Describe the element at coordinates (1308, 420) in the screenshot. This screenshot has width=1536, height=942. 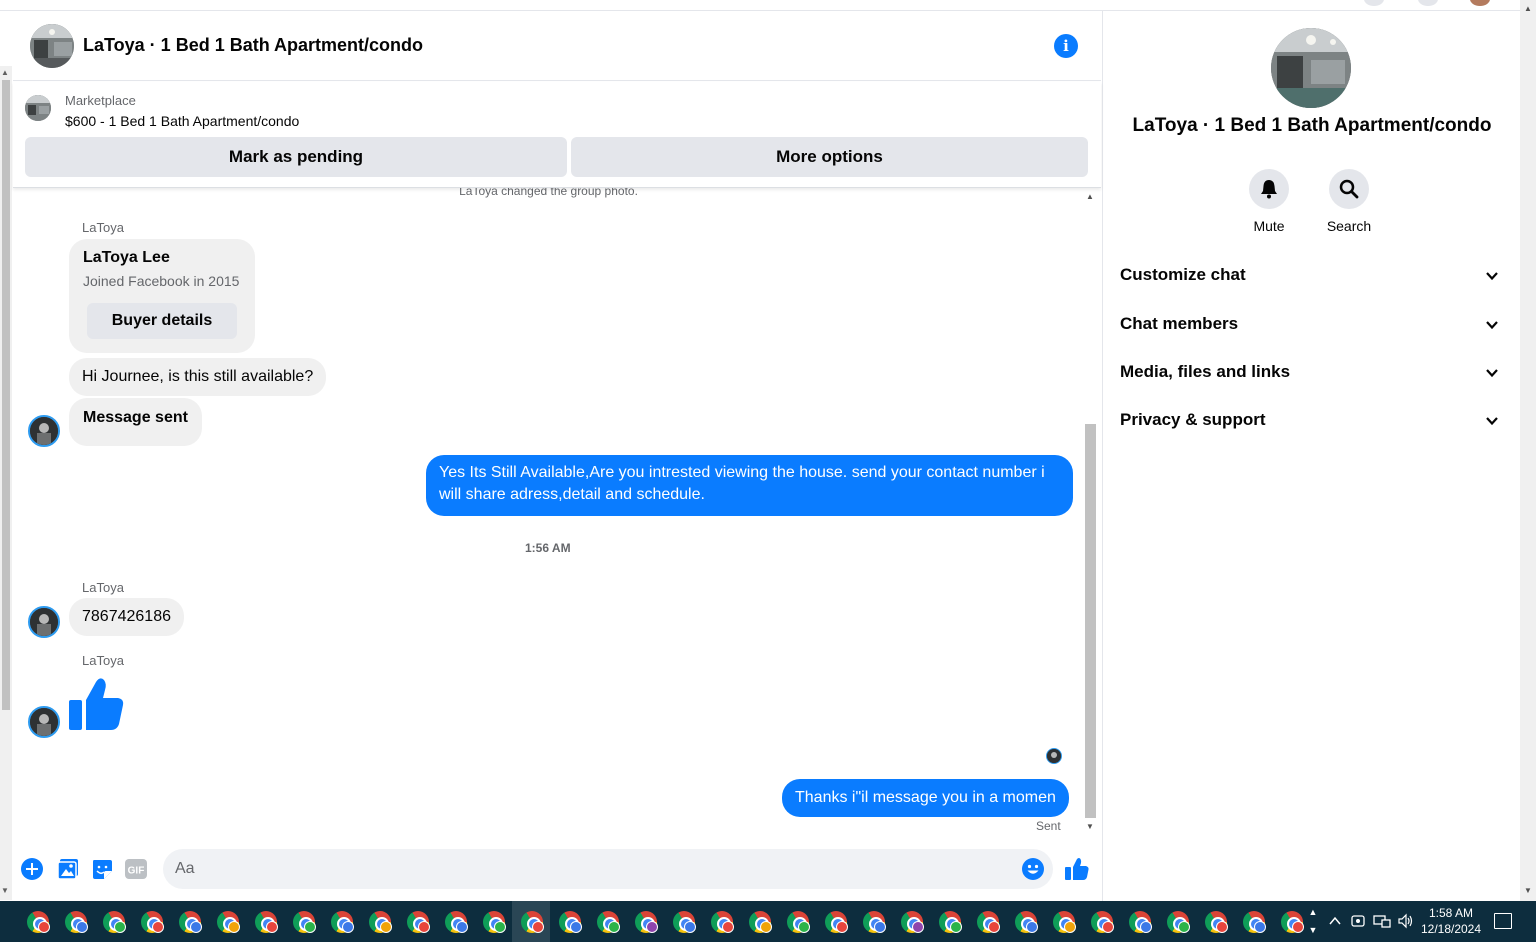
I see `section-privacy-support: Privacy & support` at that location.